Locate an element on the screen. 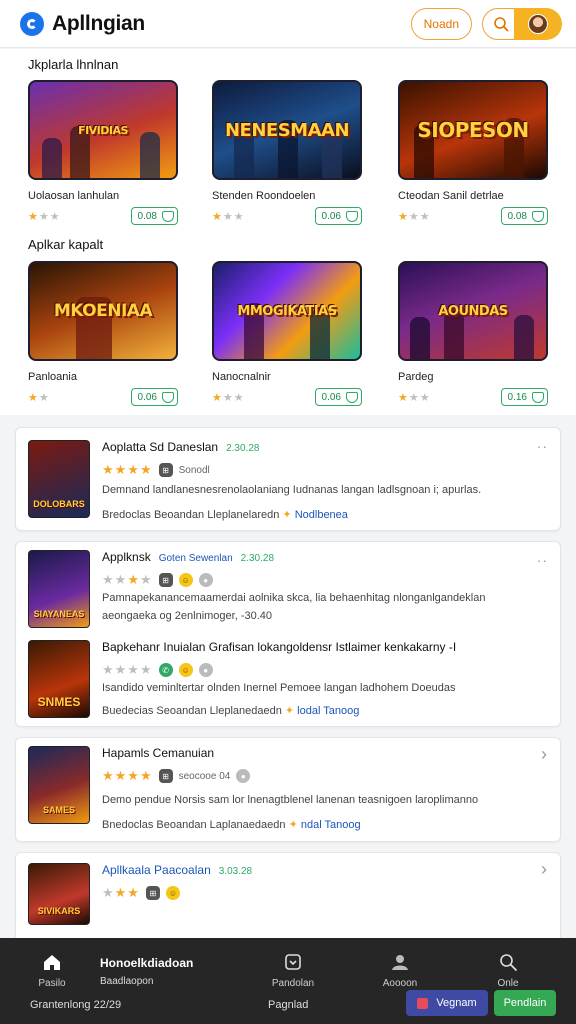 The height and width of the screenshot is (1024, 576). app-thumbnail: MMOGIKATIAS is located at coordinates (287, 311).